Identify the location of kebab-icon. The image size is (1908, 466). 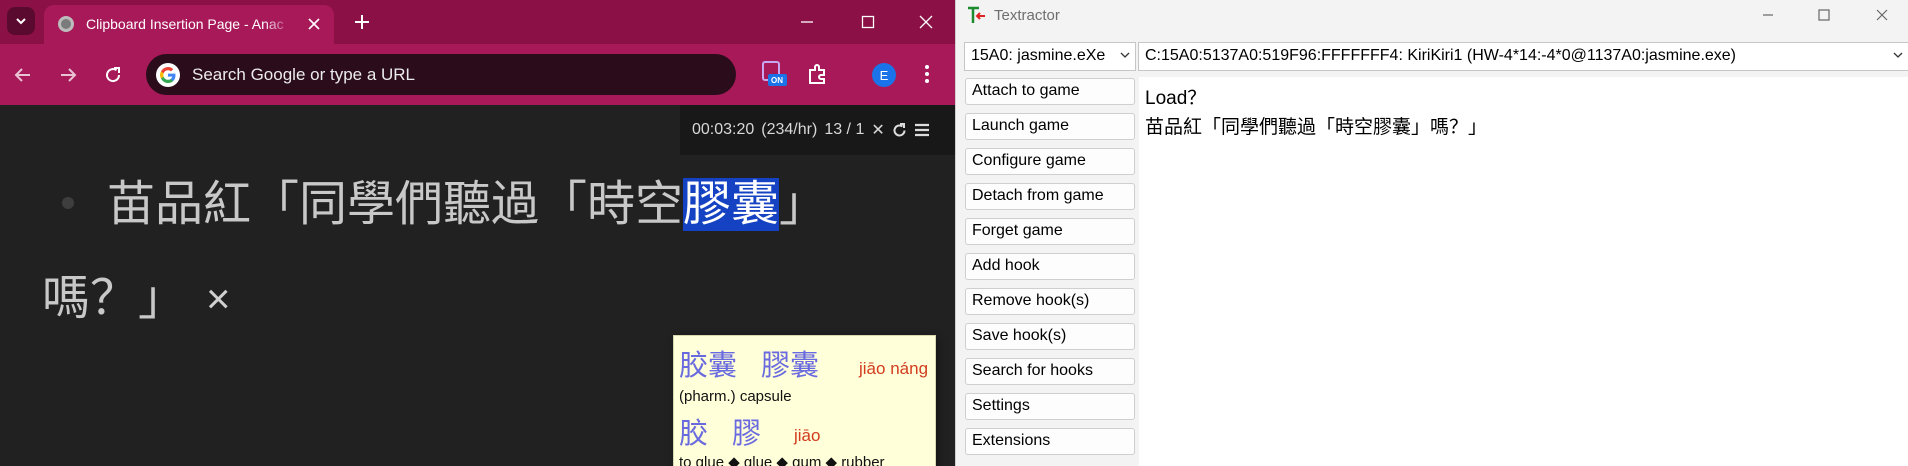
(927, 74).